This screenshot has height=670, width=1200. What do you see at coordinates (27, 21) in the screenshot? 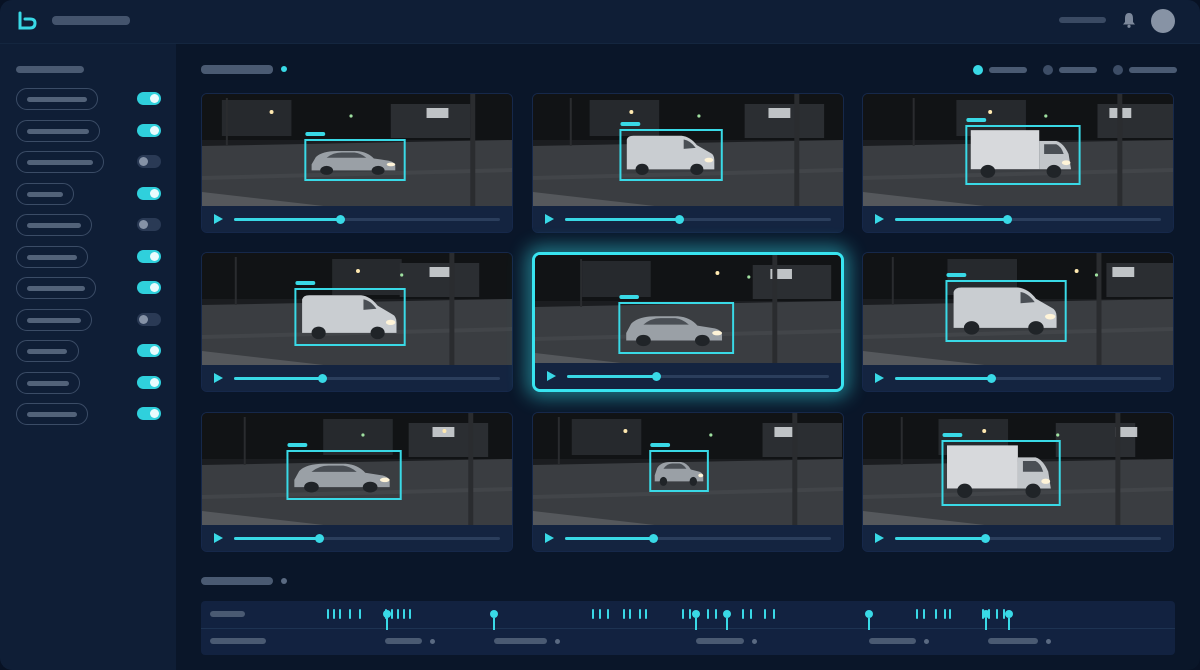
I see `brand-logo-icon` at bounding box center [27, 21].